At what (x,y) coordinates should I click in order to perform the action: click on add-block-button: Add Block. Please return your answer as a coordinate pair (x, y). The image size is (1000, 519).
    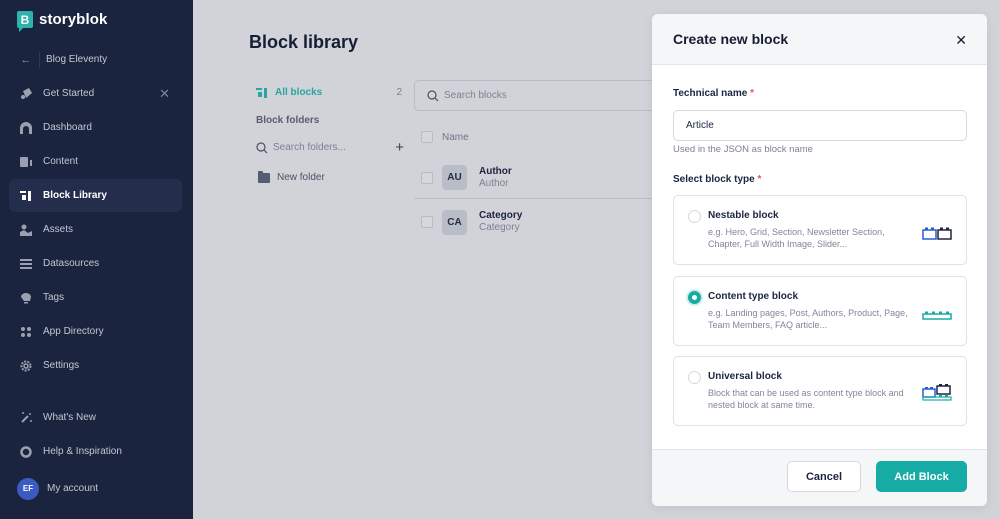
    Looking at the image, I should click on (921, 476).